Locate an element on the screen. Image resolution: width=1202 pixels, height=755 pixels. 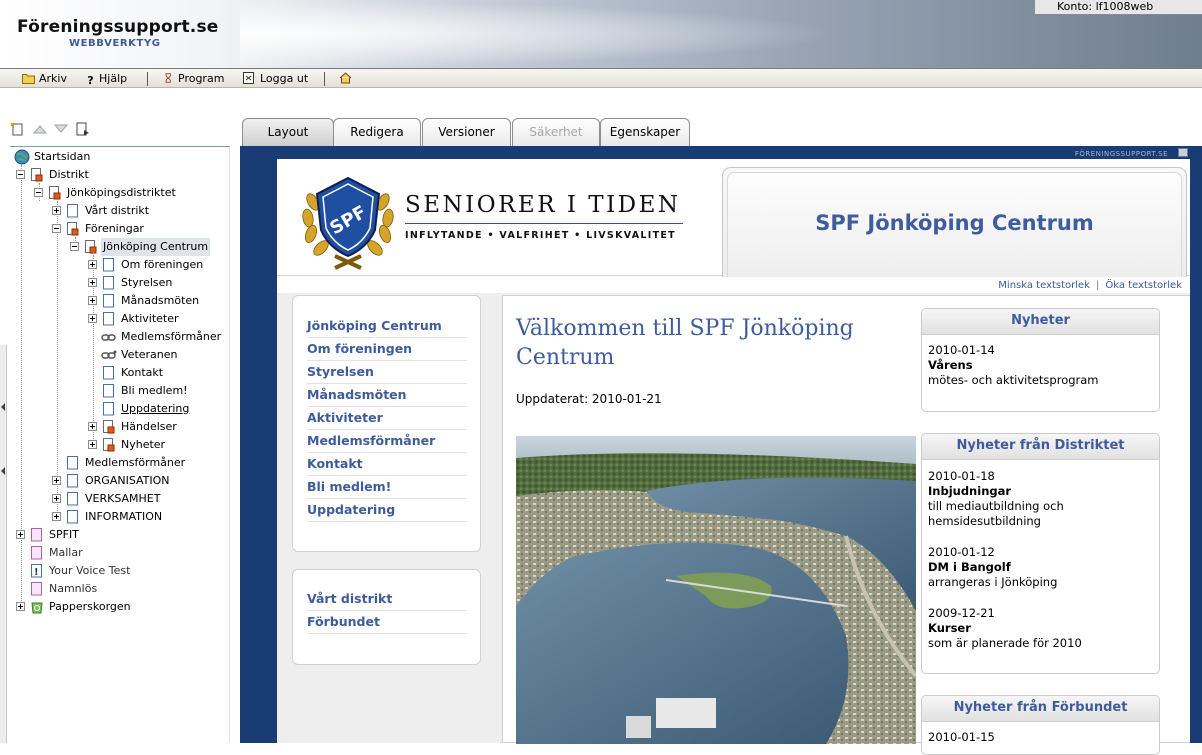
tree-node-label: Aktiviteter is located at coordinates (150, 318).